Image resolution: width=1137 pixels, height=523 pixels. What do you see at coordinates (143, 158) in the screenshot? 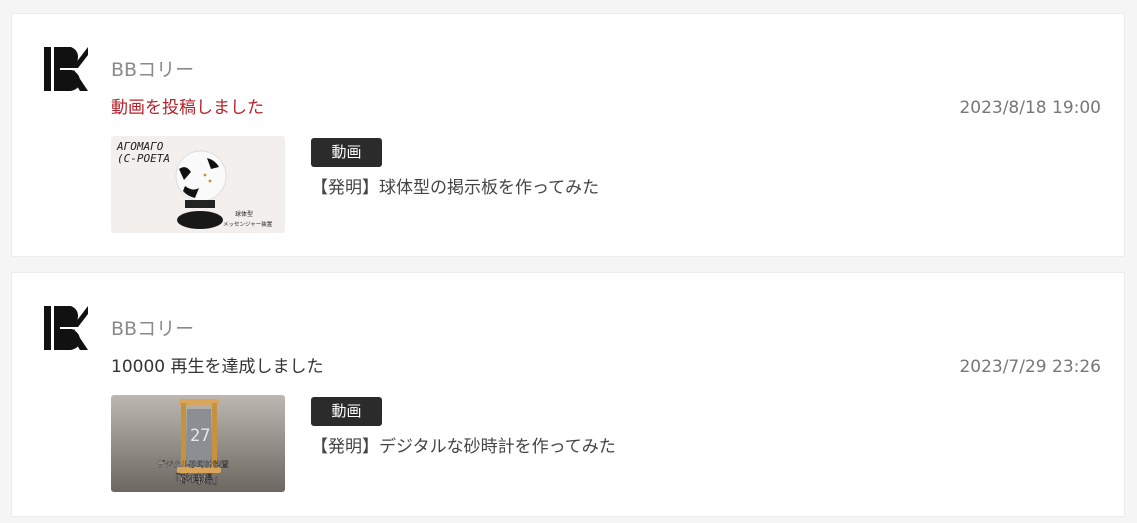
I see `thumb-text-line-2: (C-POETA` at bounding box center [143, 158].